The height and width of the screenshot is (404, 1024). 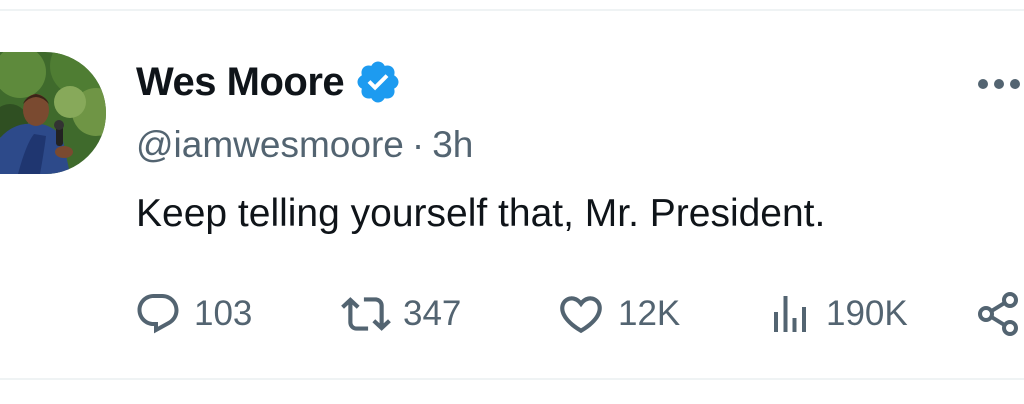 I want to click on share-icon, so click(x=998, y=314).